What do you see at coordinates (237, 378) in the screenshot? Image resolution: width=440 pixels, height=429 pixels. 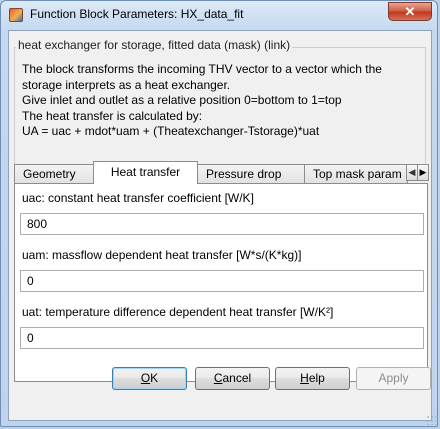 I see `cancel-label-rest: ancel` at bounding box center [237, 378].